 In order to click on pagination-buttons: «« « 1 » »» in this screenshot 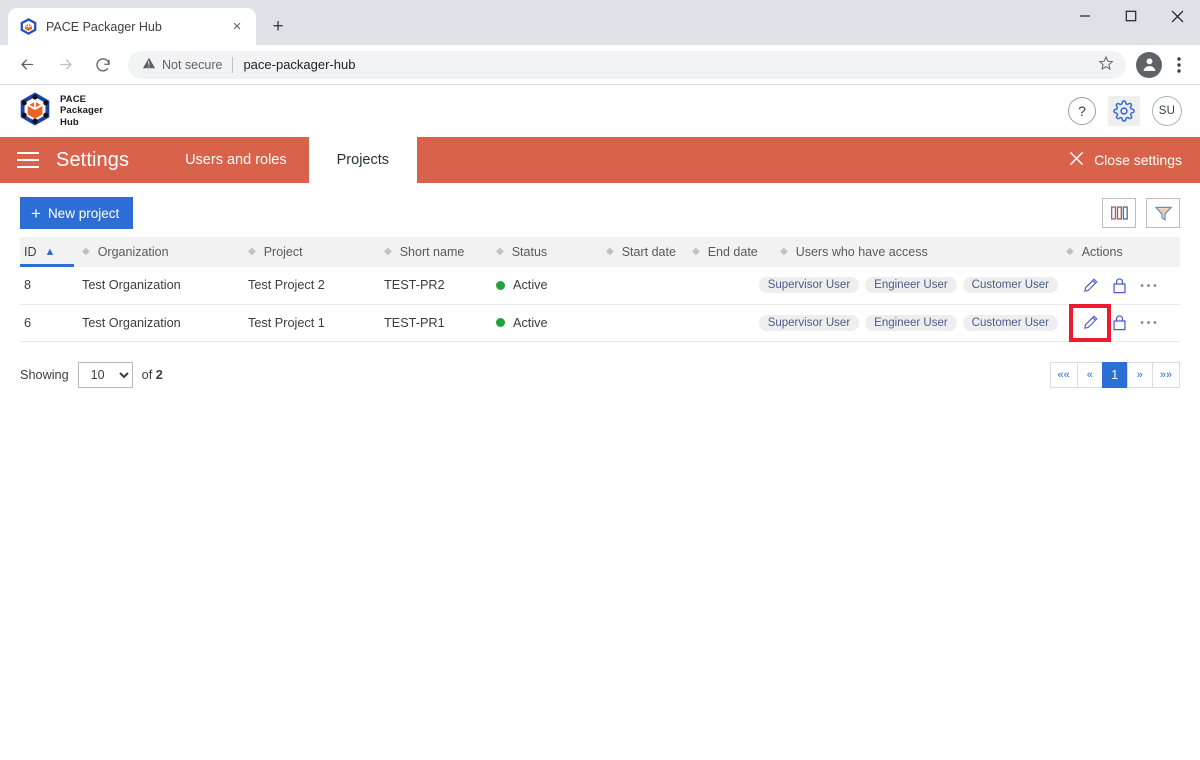, I will do `click(1114, 374)`.